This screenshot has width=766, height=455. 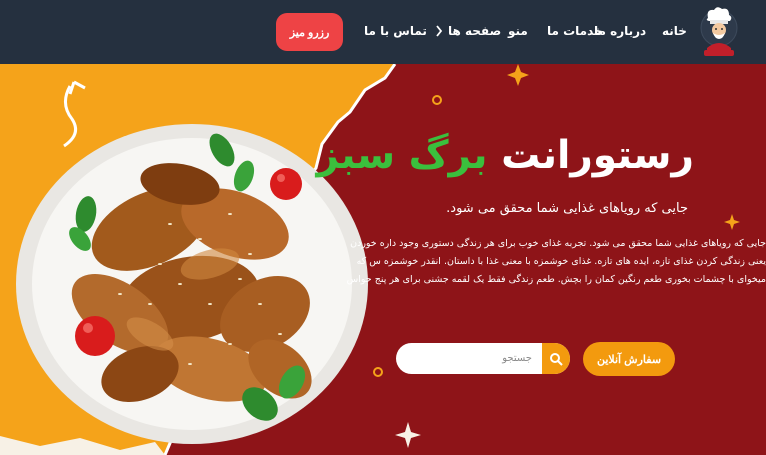 I want to click on search-bar, so click(x=483, y=358).